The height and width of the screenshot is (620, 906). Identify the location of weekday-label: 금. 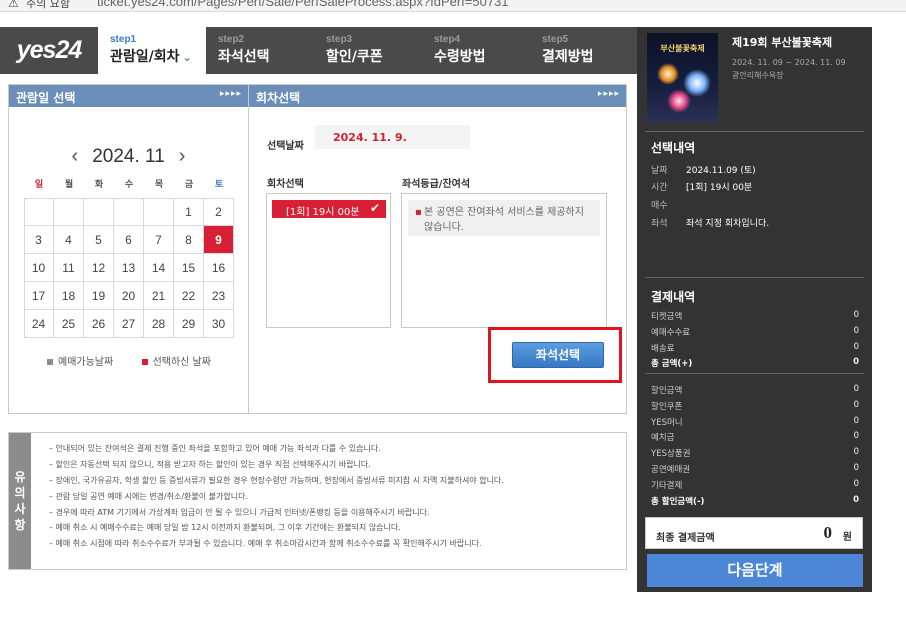
(189, 185).